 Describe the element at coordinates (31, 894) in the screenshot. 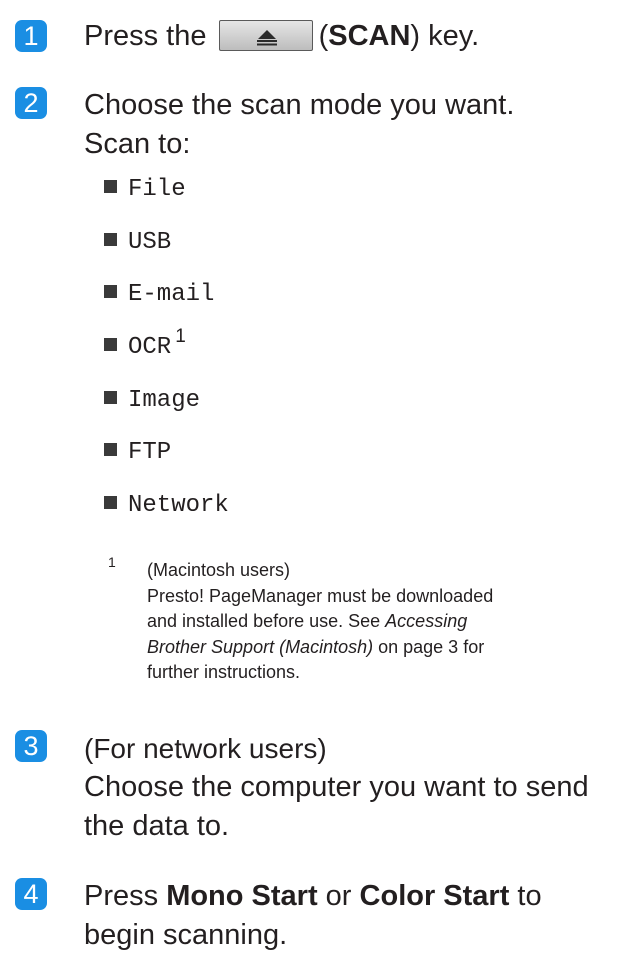

I see `step-number-badge: 4` at that location.